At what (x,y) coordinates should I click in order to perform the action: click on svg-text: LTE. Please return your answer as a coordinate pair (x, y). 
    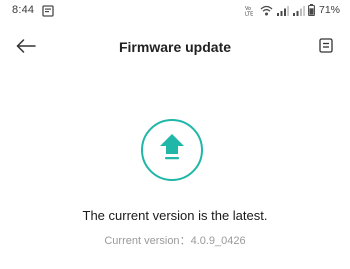
    Looking at the image, I should click on (249, 13).